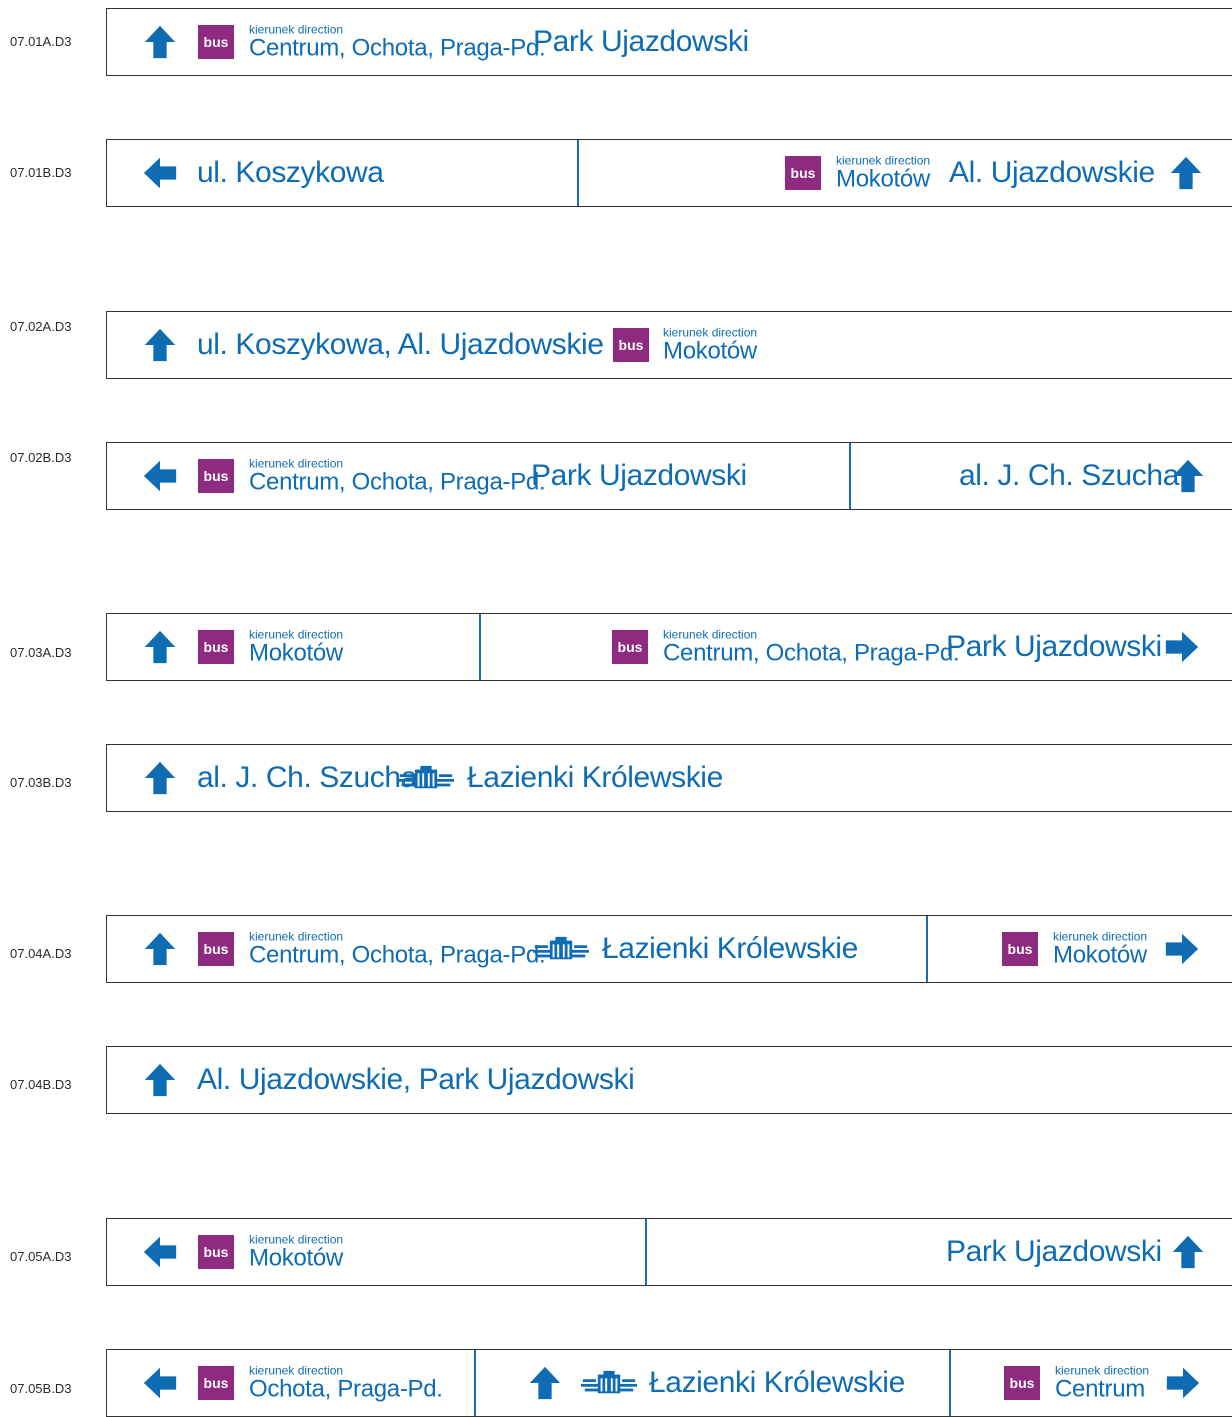 Image resolution: width=1232 pixels, height=1417 pixels. Describe the element at coordinates (290, 172) in the screenshot. I see `street-text: ul. Koszykowa` at that location.